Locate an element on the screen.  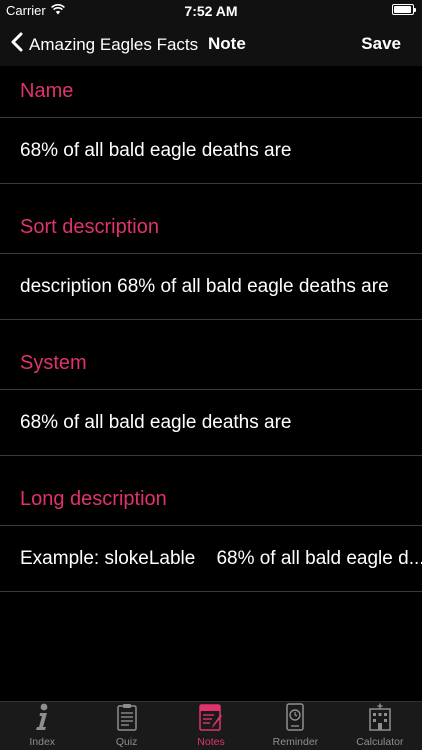
tab-bar: Index Quiz Notes Reminder Calculator is located at coordinates (211, 725).